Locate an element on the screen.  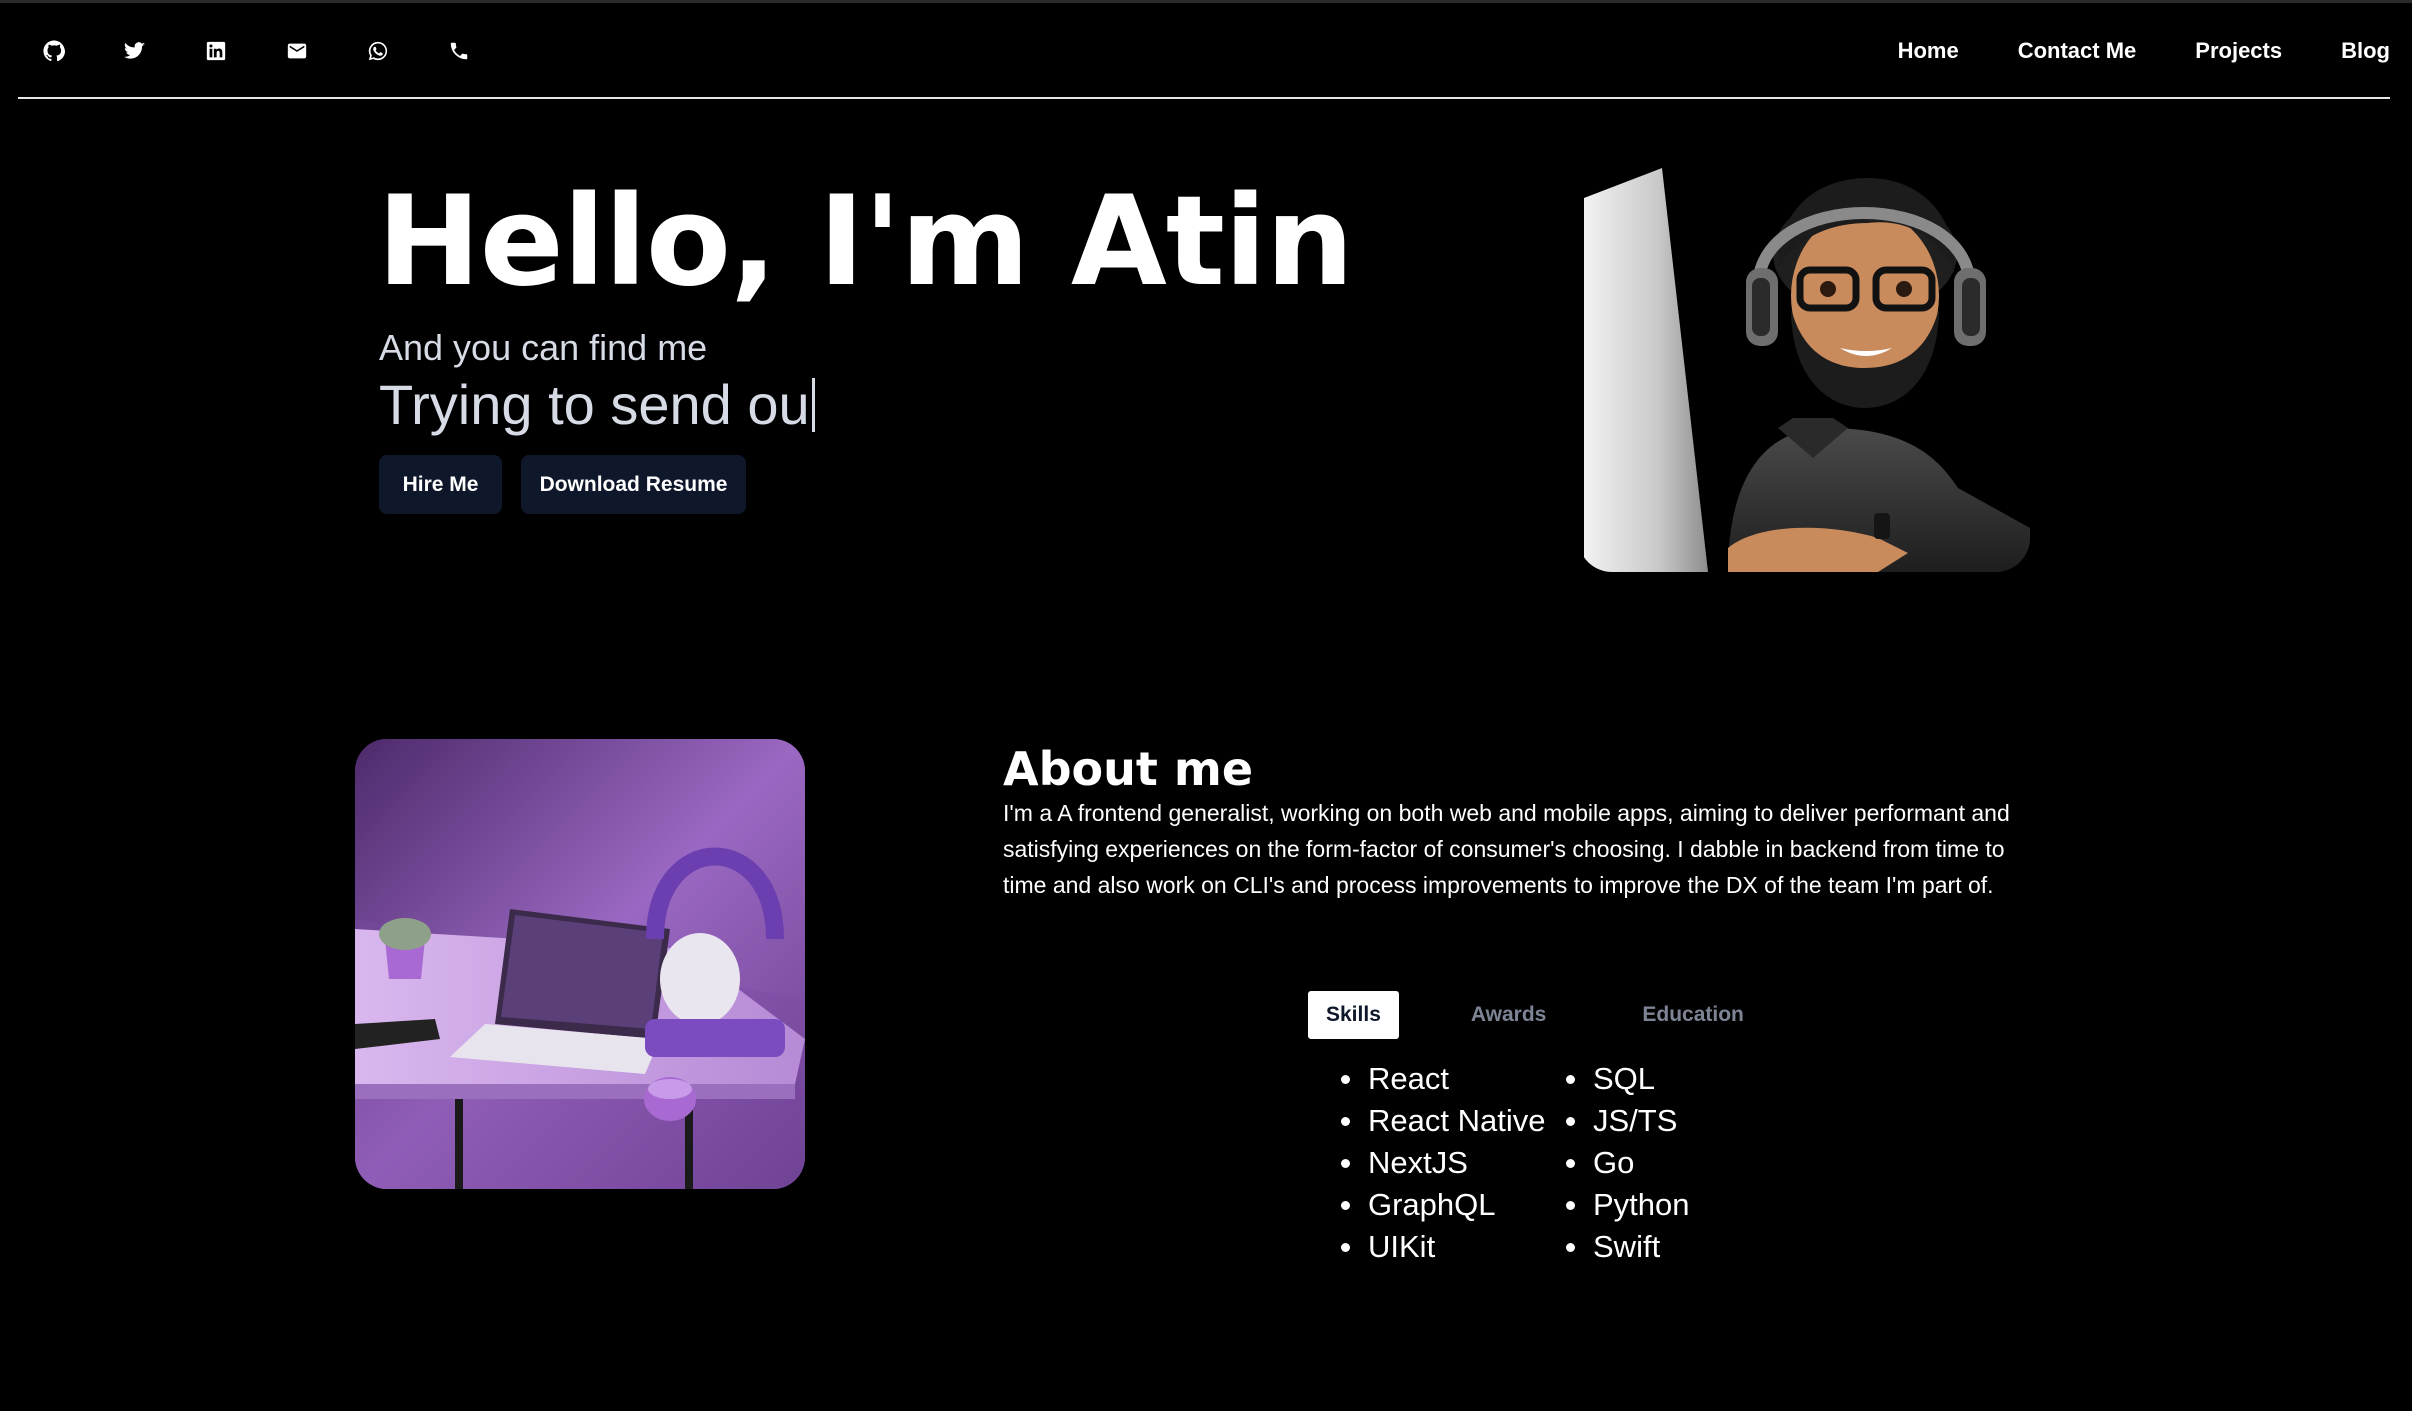
nav-blog-link: Blog is located at coordinates (2365, 51).